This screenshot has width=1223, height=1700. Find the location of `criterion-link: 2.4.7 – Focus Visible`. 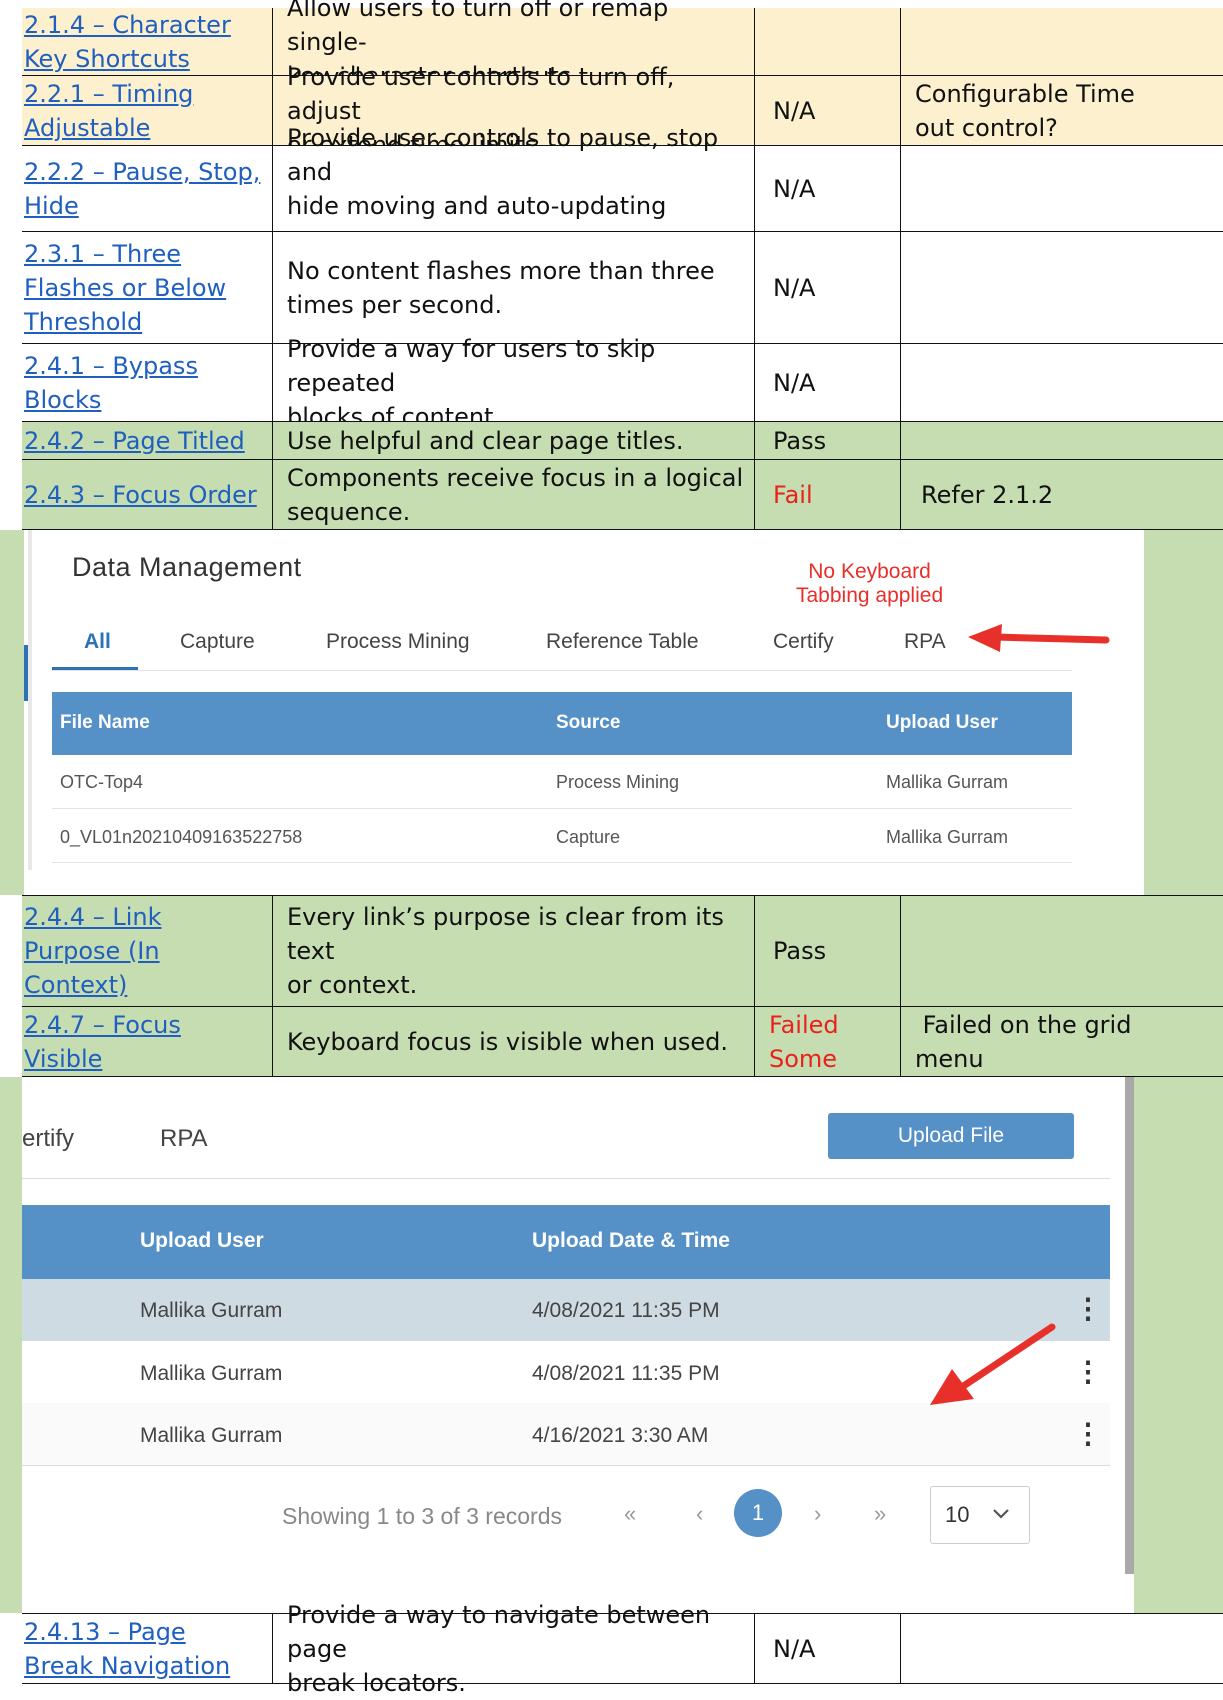

criterion-link: 2.4.7 – Focus Visible is located at coordinates (102, 1042).